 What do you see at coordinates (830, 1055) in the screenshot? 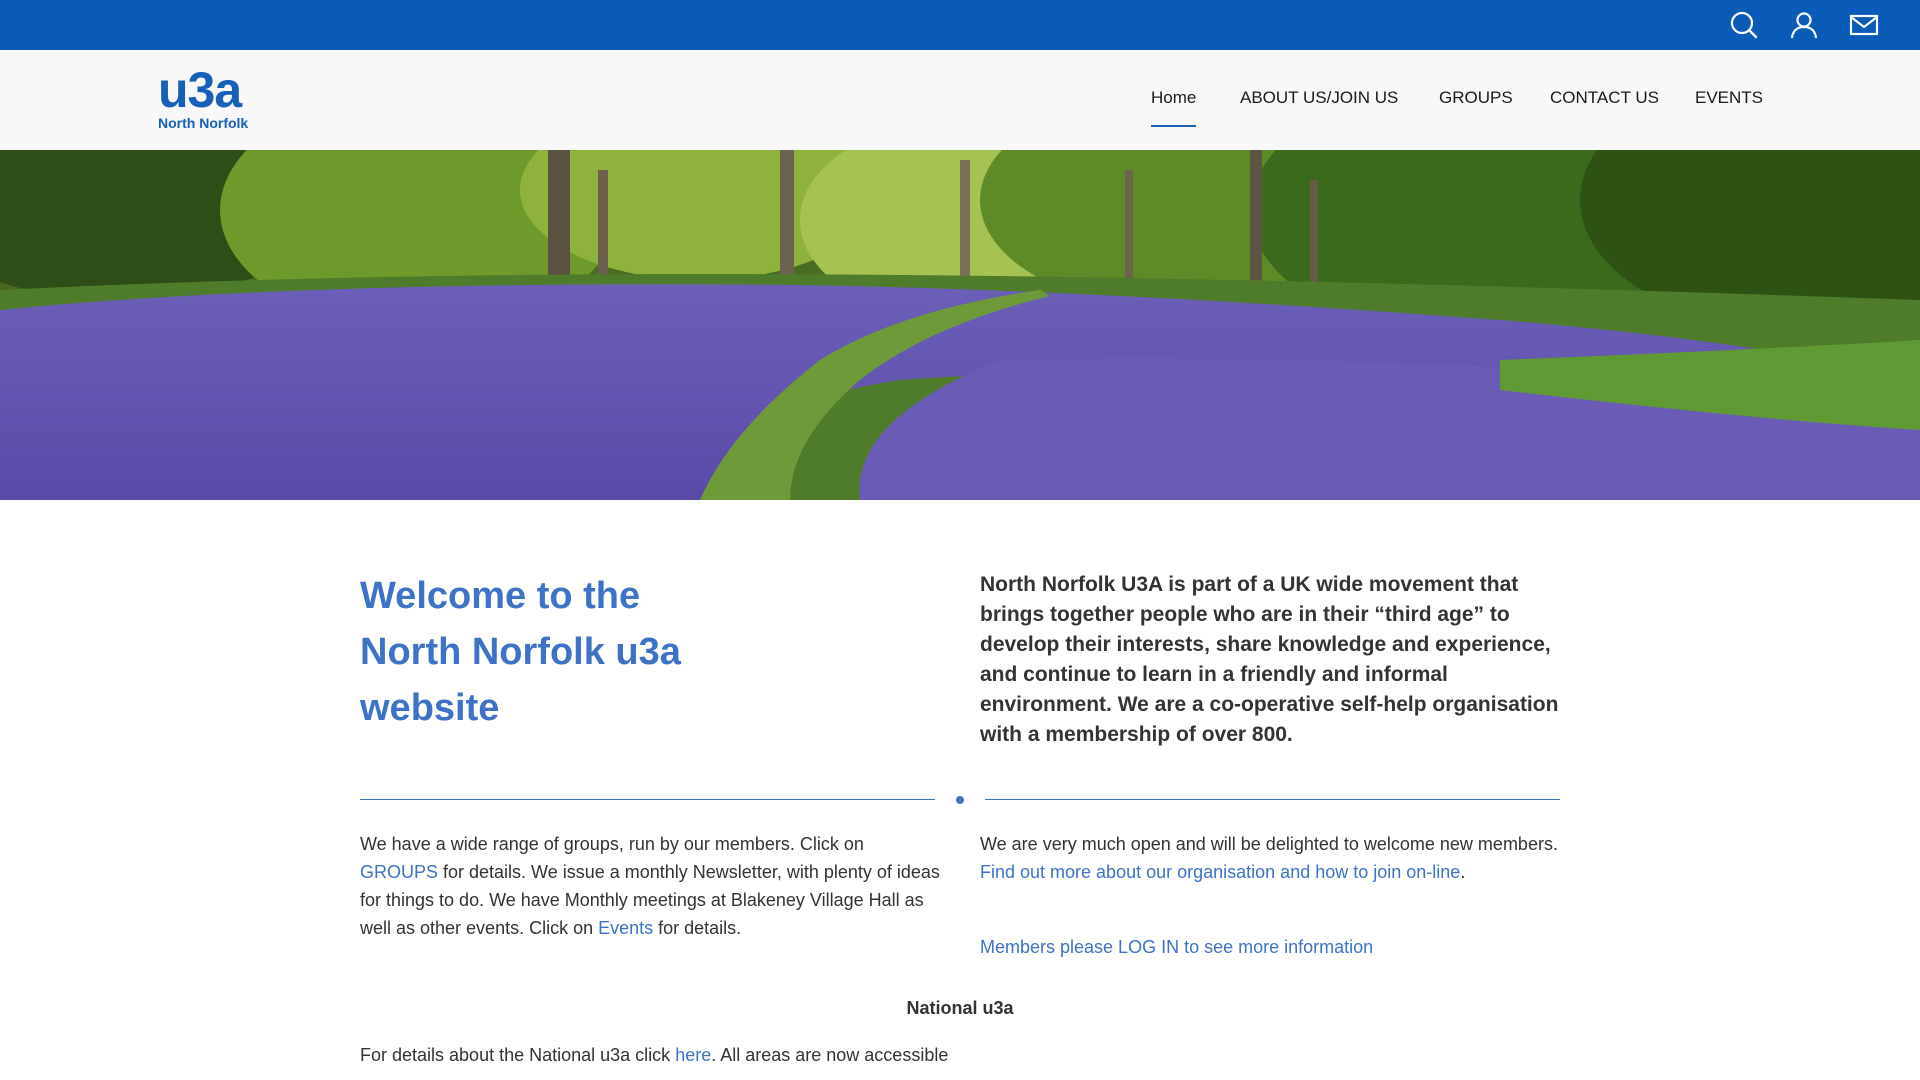
I see `national-text-2: . All areas are now accessible` at bounding box center [830, 1055].